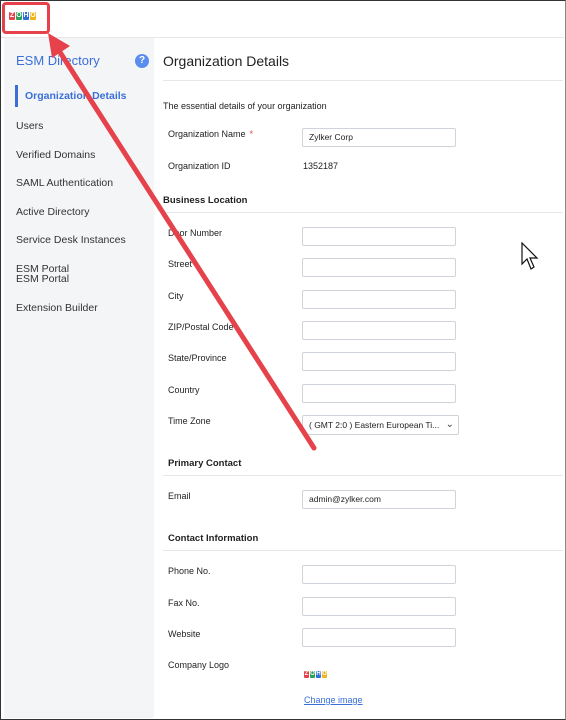 The image size is (566, 720). I want to click on organization-name-label: Organization Name *, so click(211, 134).